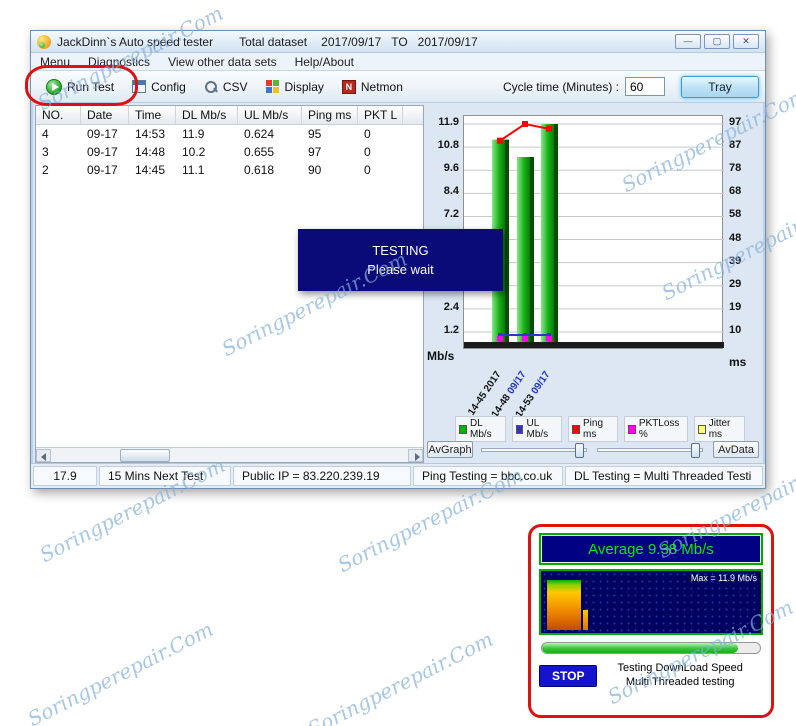 This screenshot has width=796, height=726. I want to click on csv-button: CSV, so click(226, 87).